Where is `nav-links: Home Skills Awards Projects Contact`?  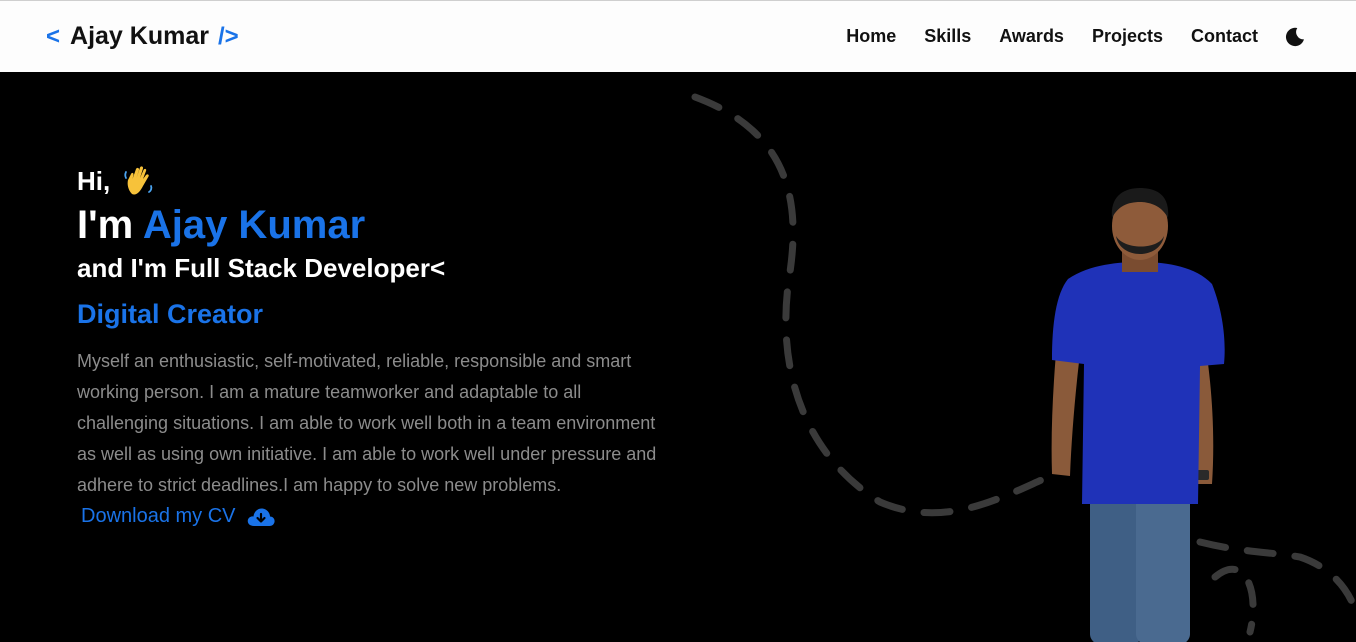
nav-links: Home Skills Awards Projects Contact is located at coordinates (1062, 37).